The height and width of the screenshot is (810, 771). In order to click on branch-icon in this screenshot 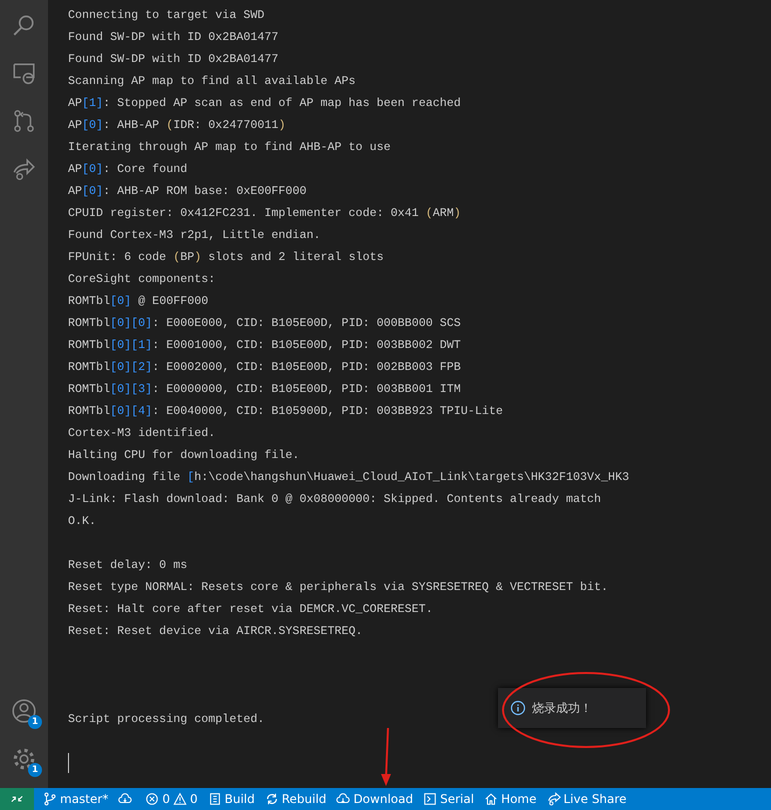, I will do `click(50, 799)`.